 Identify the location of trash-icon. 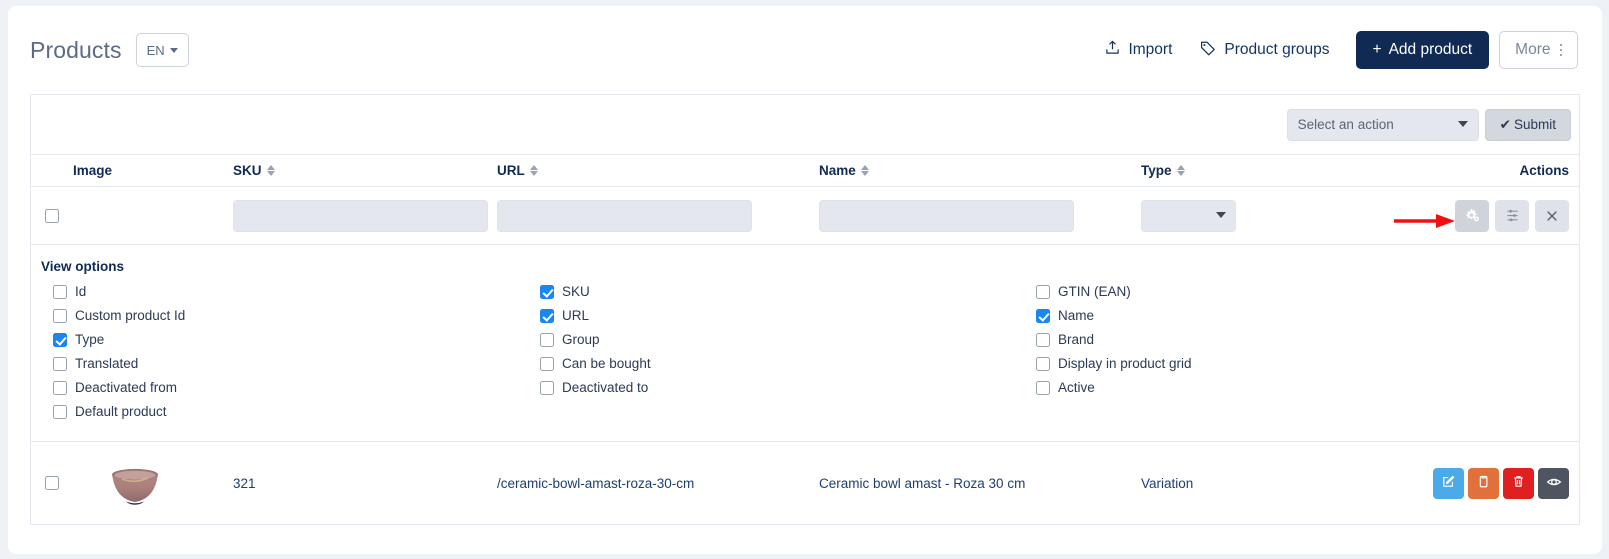
(1518, 483).